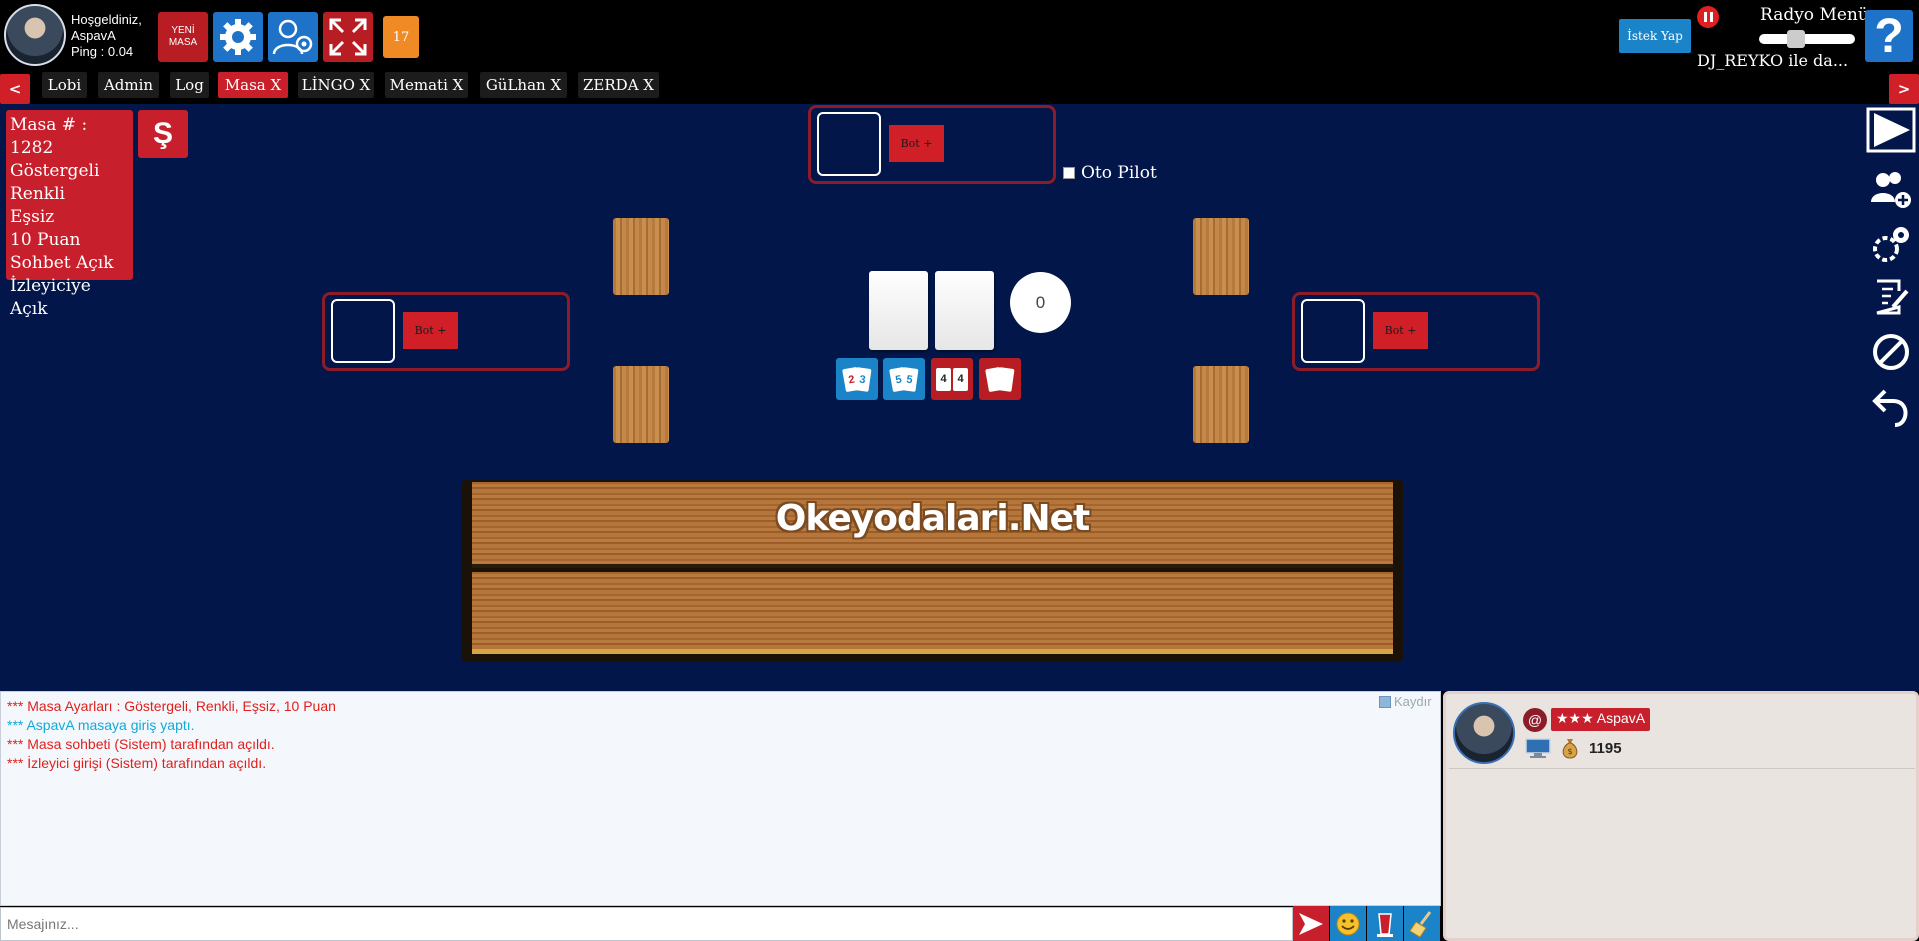 Image resolution: width=1919 pixels, height=941 pixels. What do you see at coordinates (1655, 36) in the screenshot?
I see `song-request-button: İstek Yap` at bounding box center [1655, 36].